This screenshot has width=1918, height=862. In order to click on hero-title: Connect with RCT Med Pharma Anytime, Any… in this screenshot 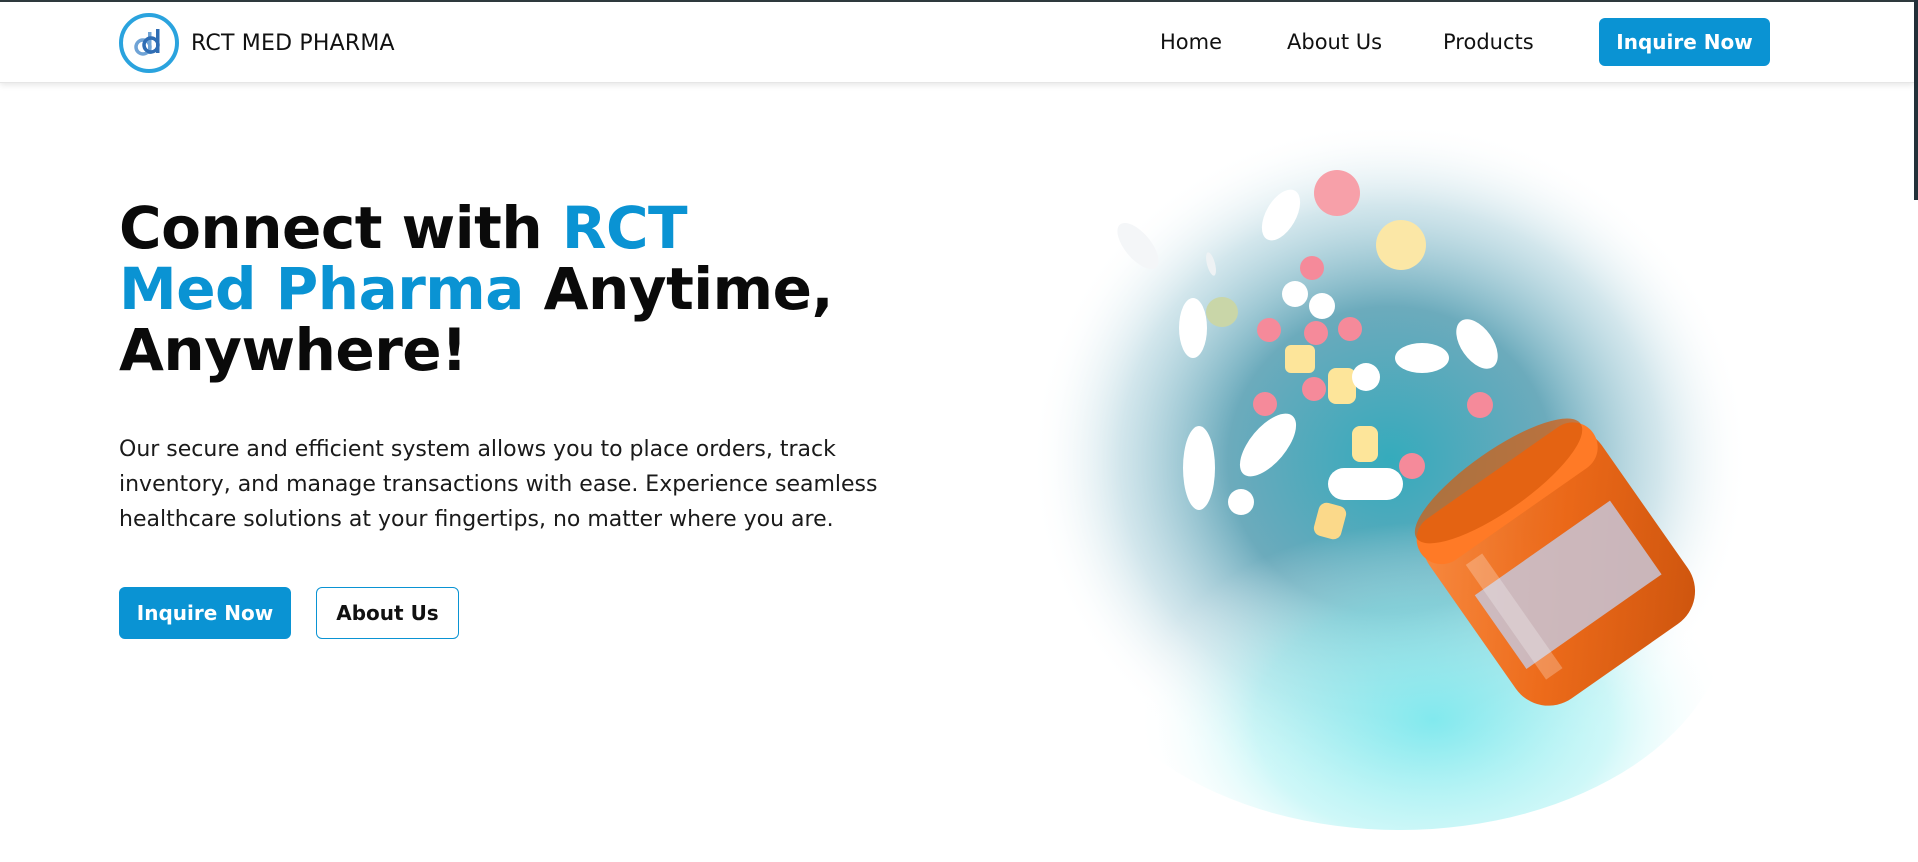, I will do `click(479, 289)`.